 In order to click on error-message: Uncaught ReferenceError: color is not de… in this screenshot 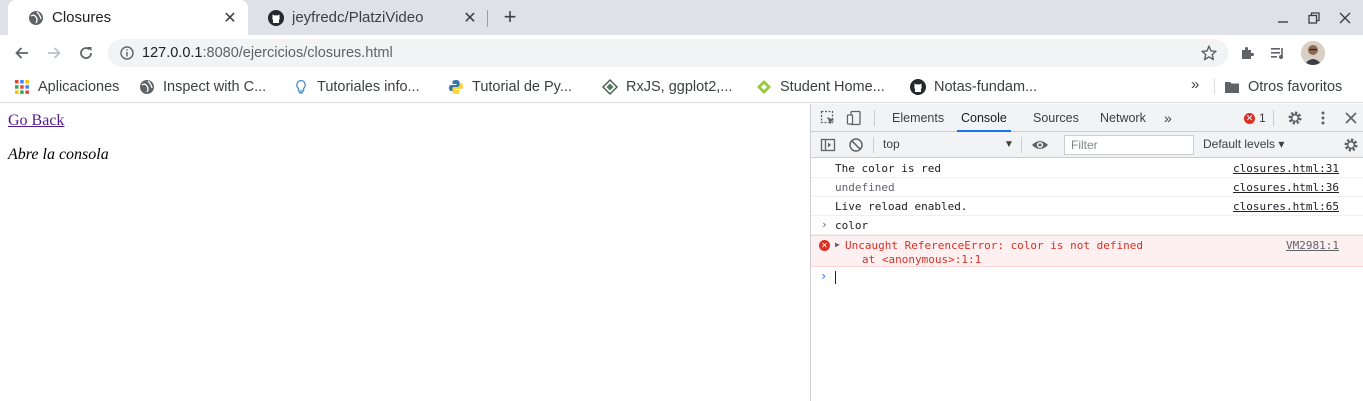, I will do `click(994, 245)`.